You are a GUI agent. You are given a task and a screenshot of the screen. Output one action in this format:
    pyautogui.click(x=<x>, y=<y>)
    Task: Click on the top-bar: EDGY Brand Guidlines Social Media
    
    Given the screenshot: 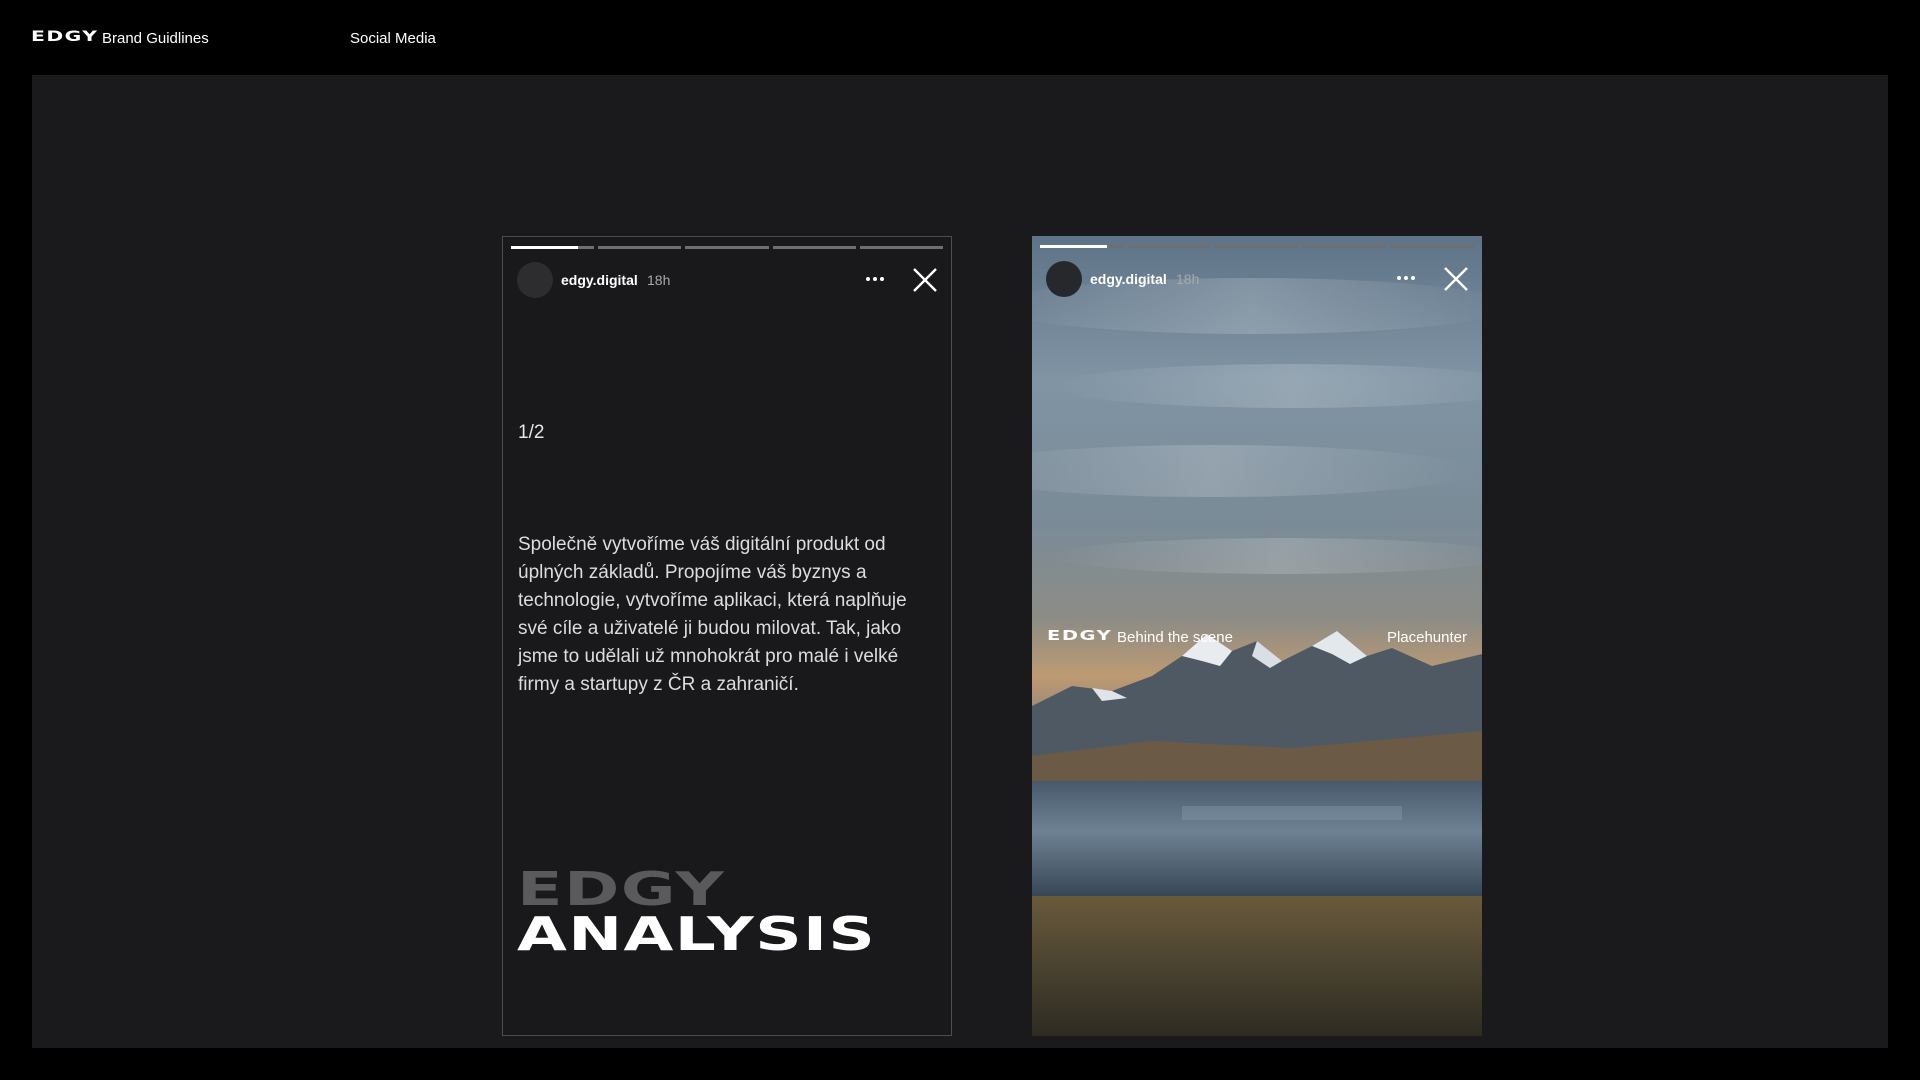 What is the action you would take?
    pyautogui.click(x=960, y=37)
    